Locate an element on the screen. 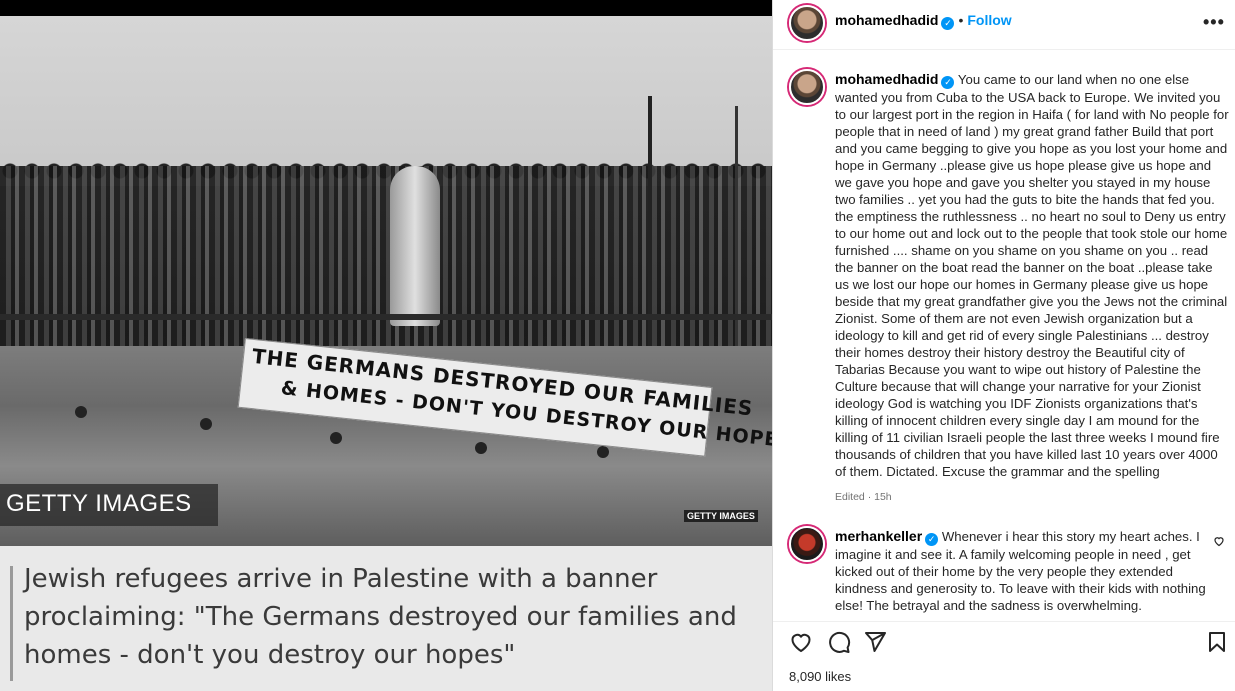 Image resolution: width=1235 pixels, height=691 pixels. caption-meta: Edited · 15h is located at coordinates (863, 497).